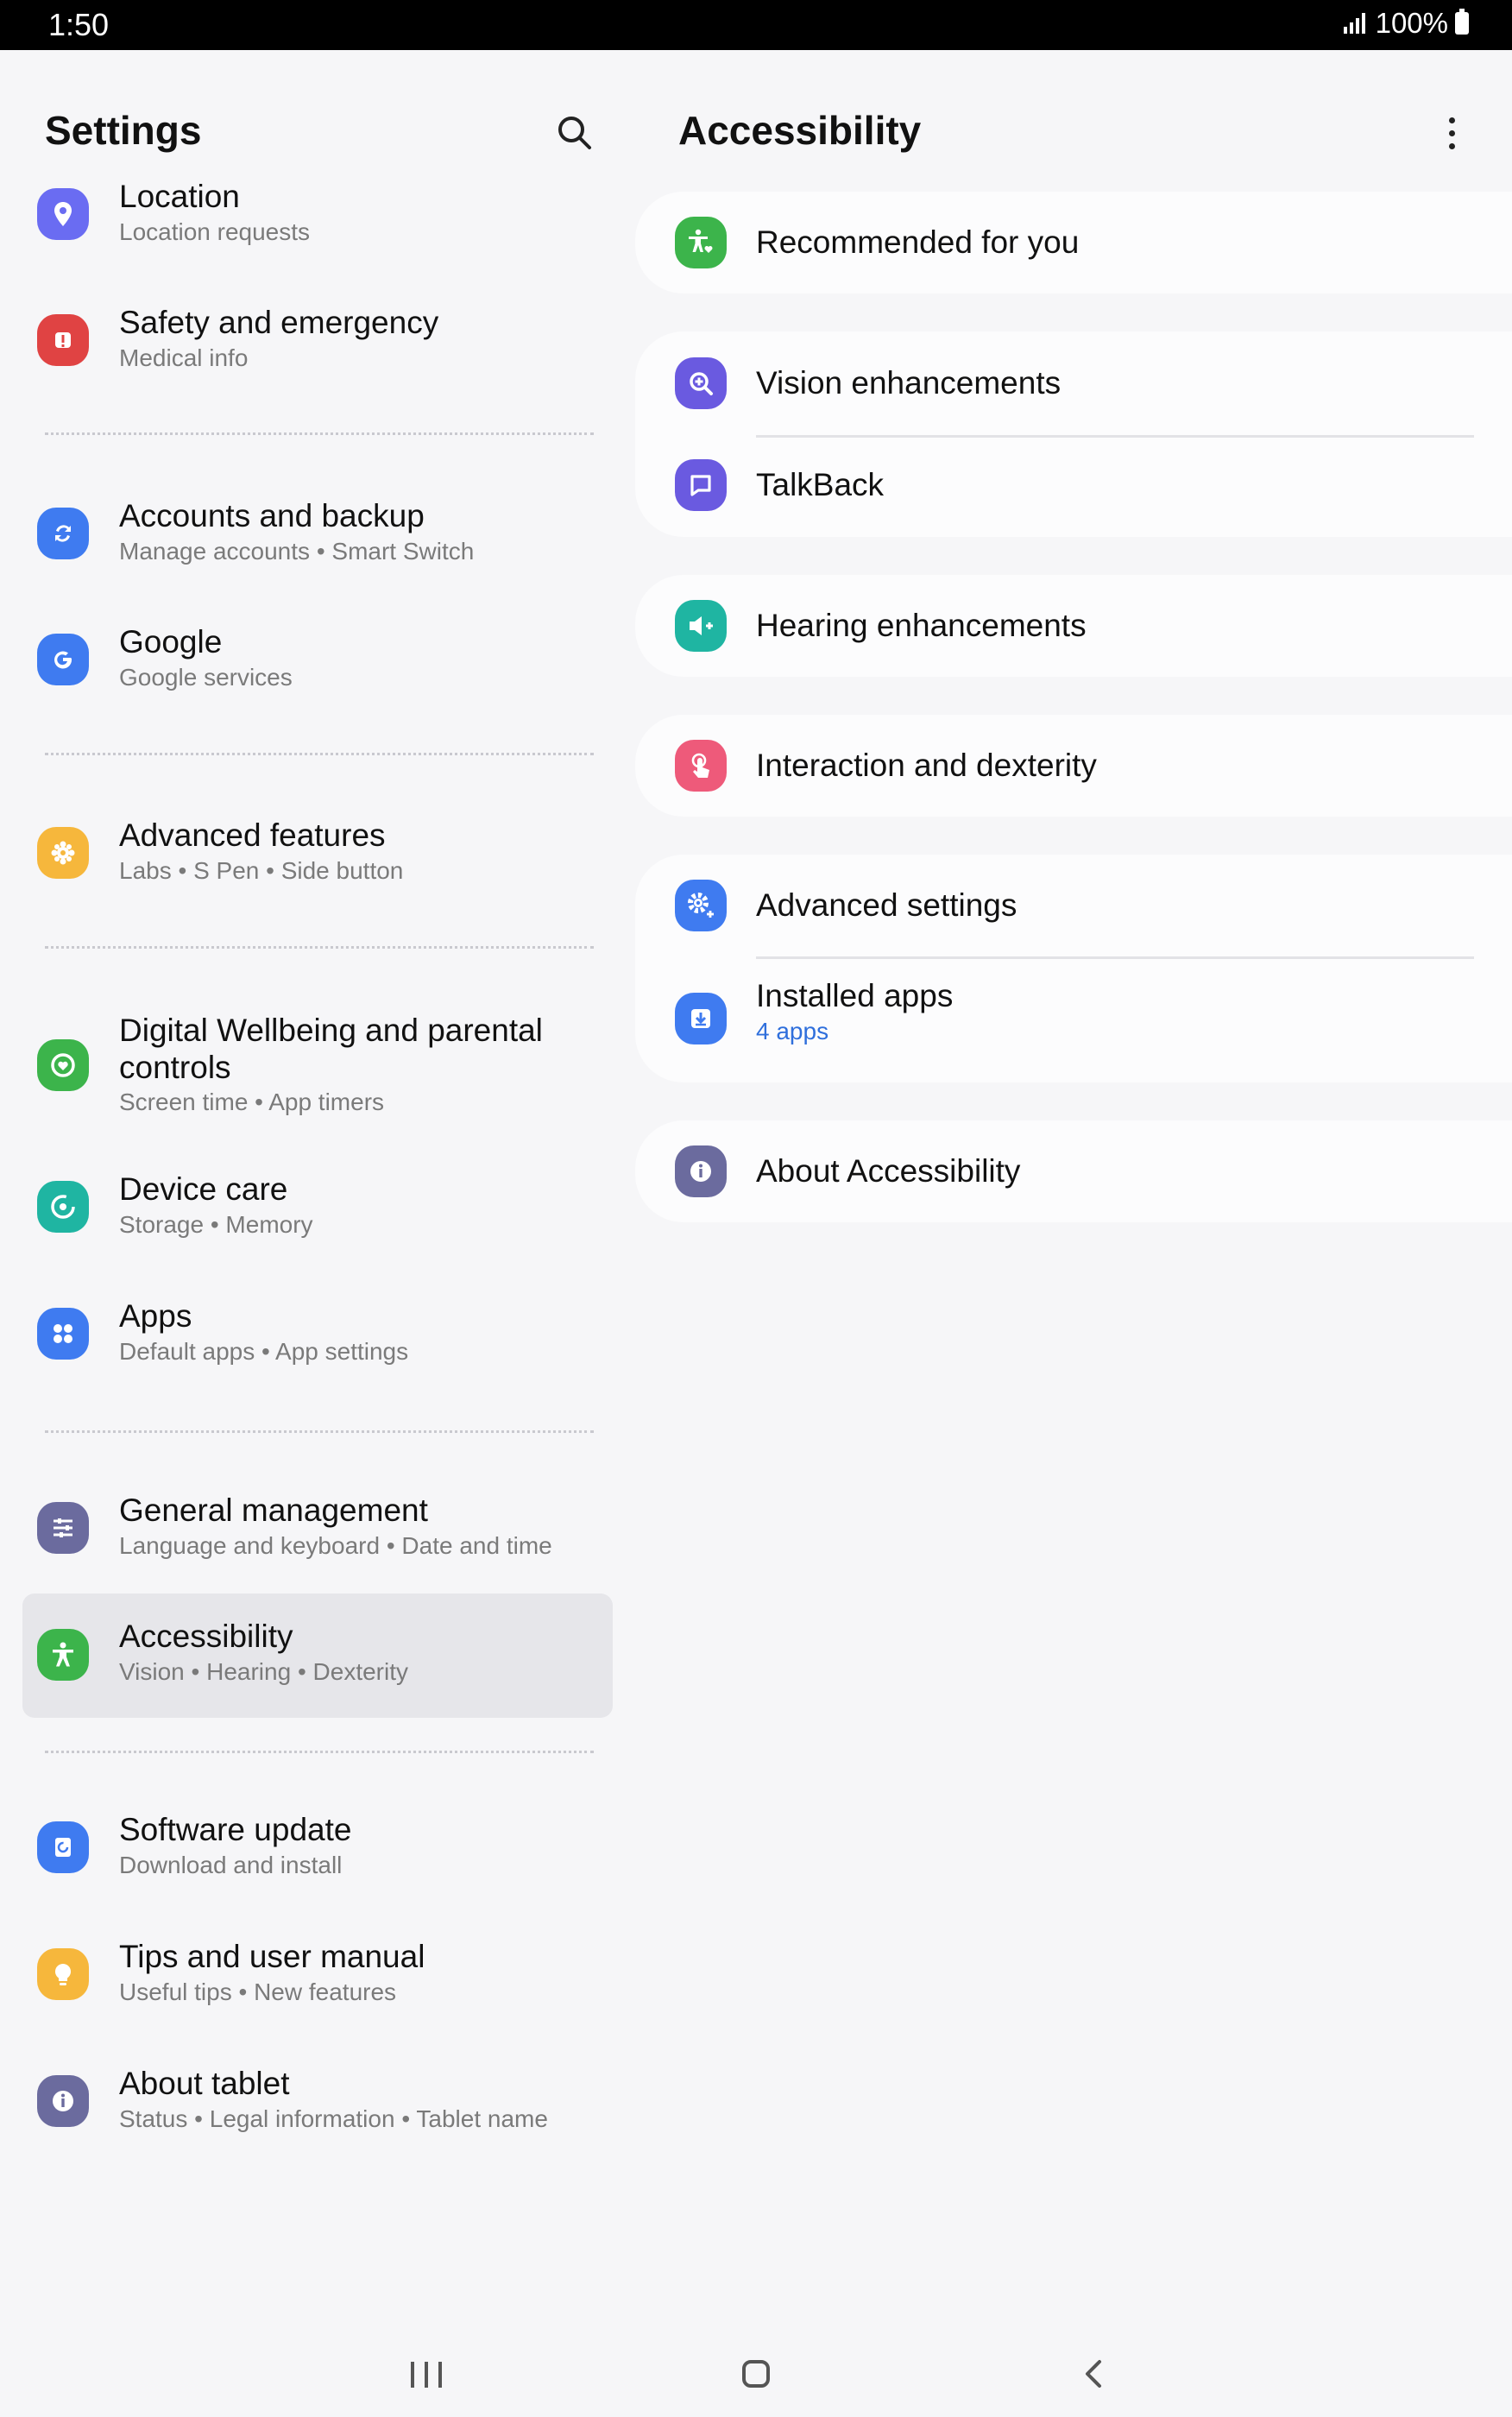 This screenshot has width=1512, height=2417. I want to click on settings-item-software-update: Software update Download and install, so click(317, 1848).